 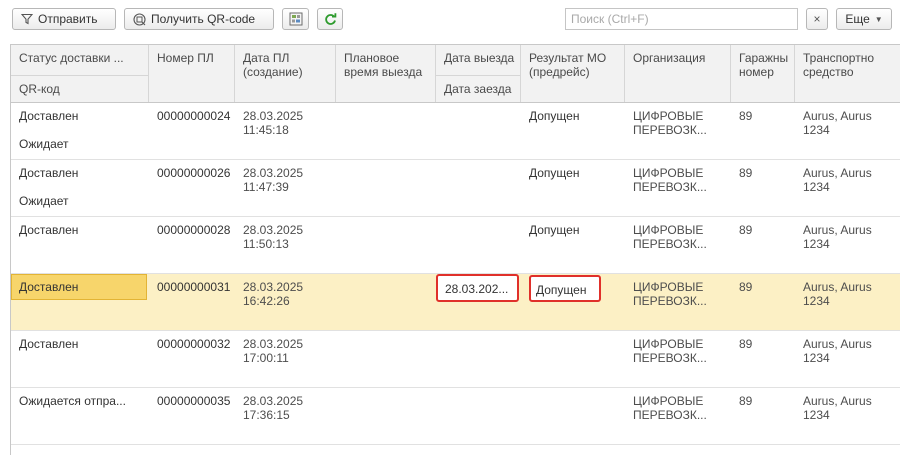 What do you see at coordinates (192, 170) in the screenshot?
I see `cell-number: 00000000026` at bounding box center [192, 170].